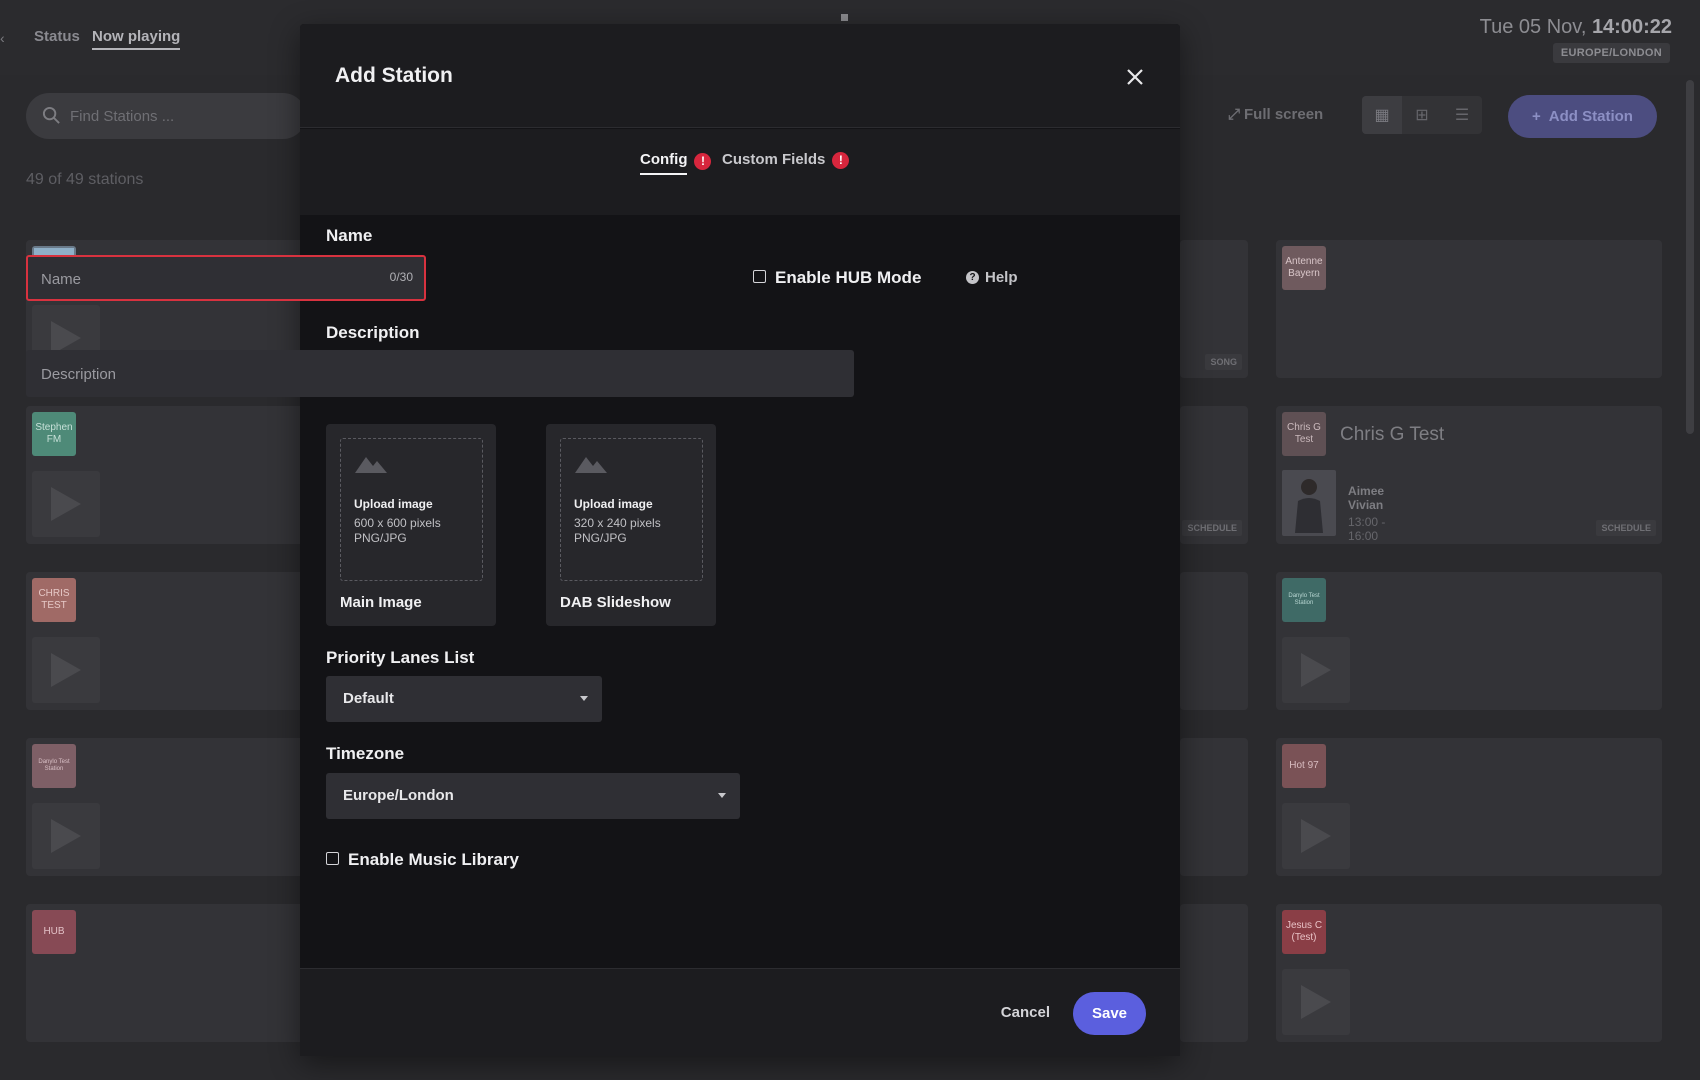 This screenshot has height=1080, width=1700. What do you see at coordinates (54, 600) in the screenshot?
I see `station-logo: CHRIS TEST` at bounding box center [54, 600].